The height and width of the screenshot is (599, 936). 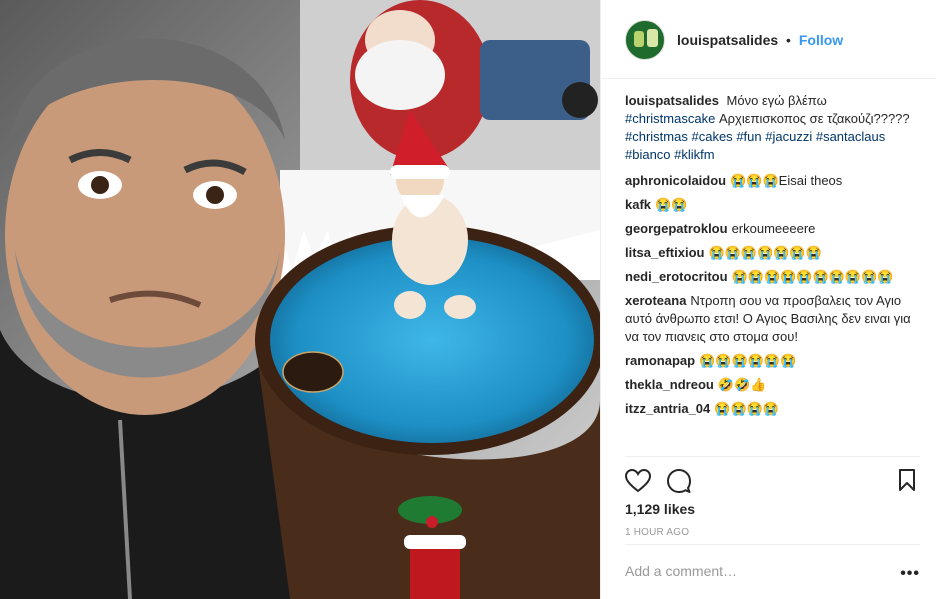 I want to click on bookmark-icon, so click(x=907, y=481).